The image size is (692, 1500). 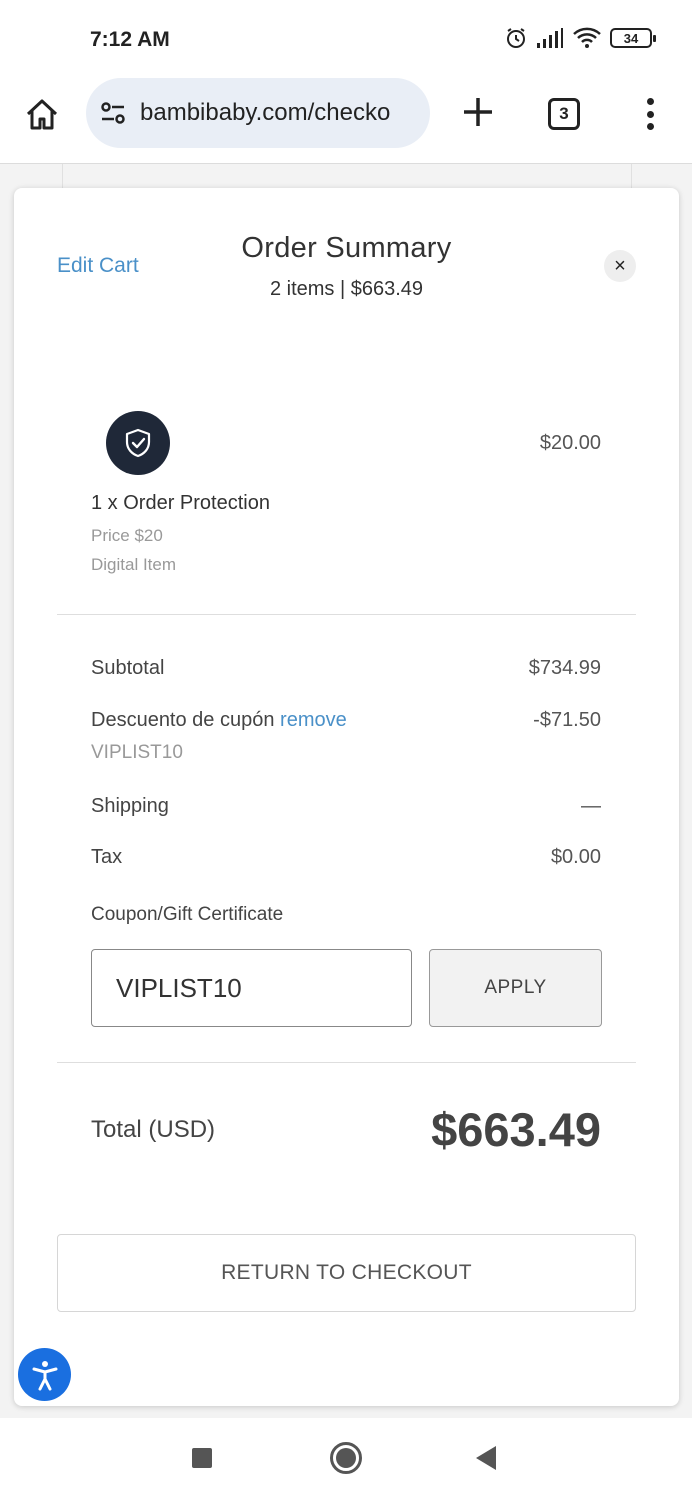 I want to click on wifi-icon, so click(x=587, y=37).